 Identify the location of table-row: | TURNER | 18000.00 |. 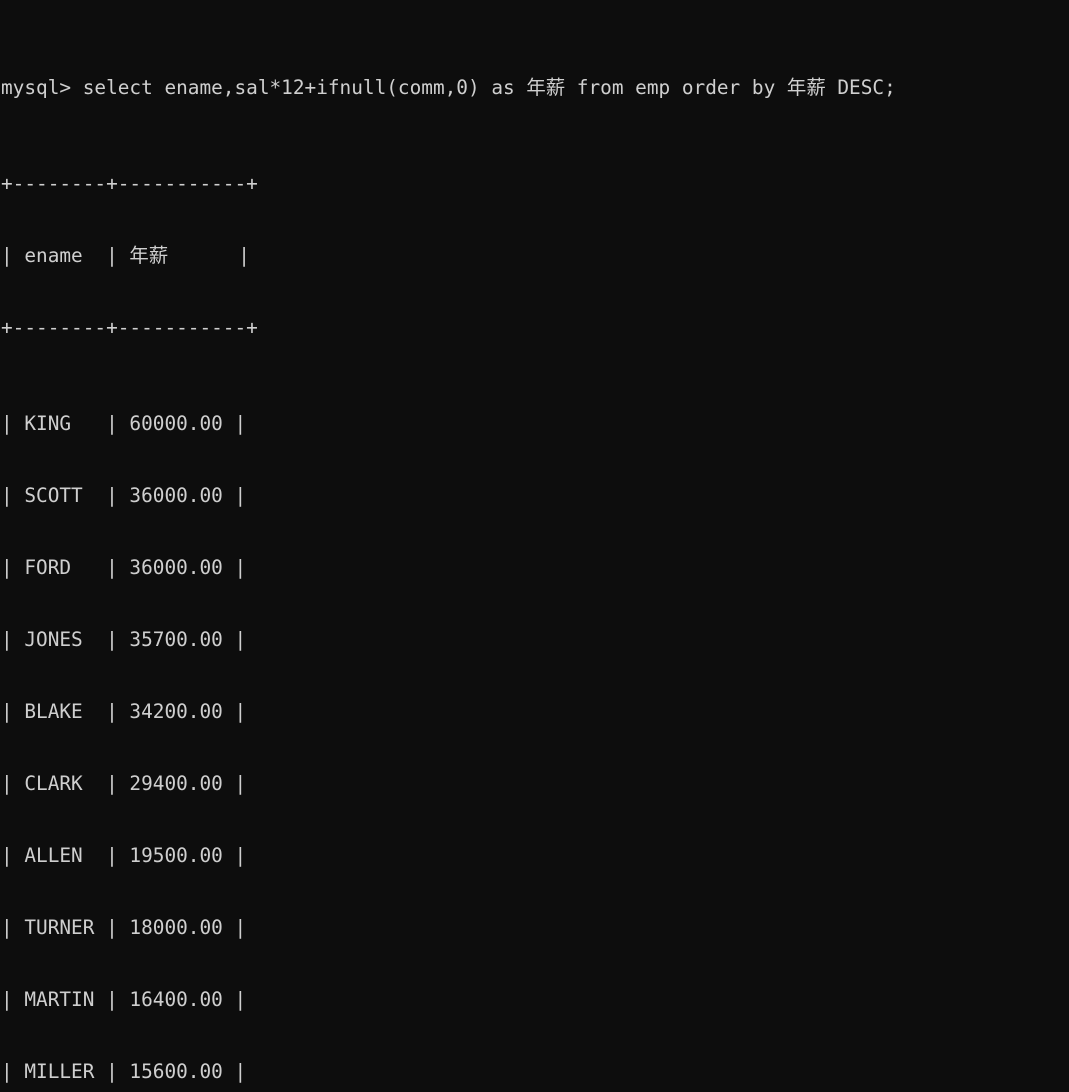
(124, 927).